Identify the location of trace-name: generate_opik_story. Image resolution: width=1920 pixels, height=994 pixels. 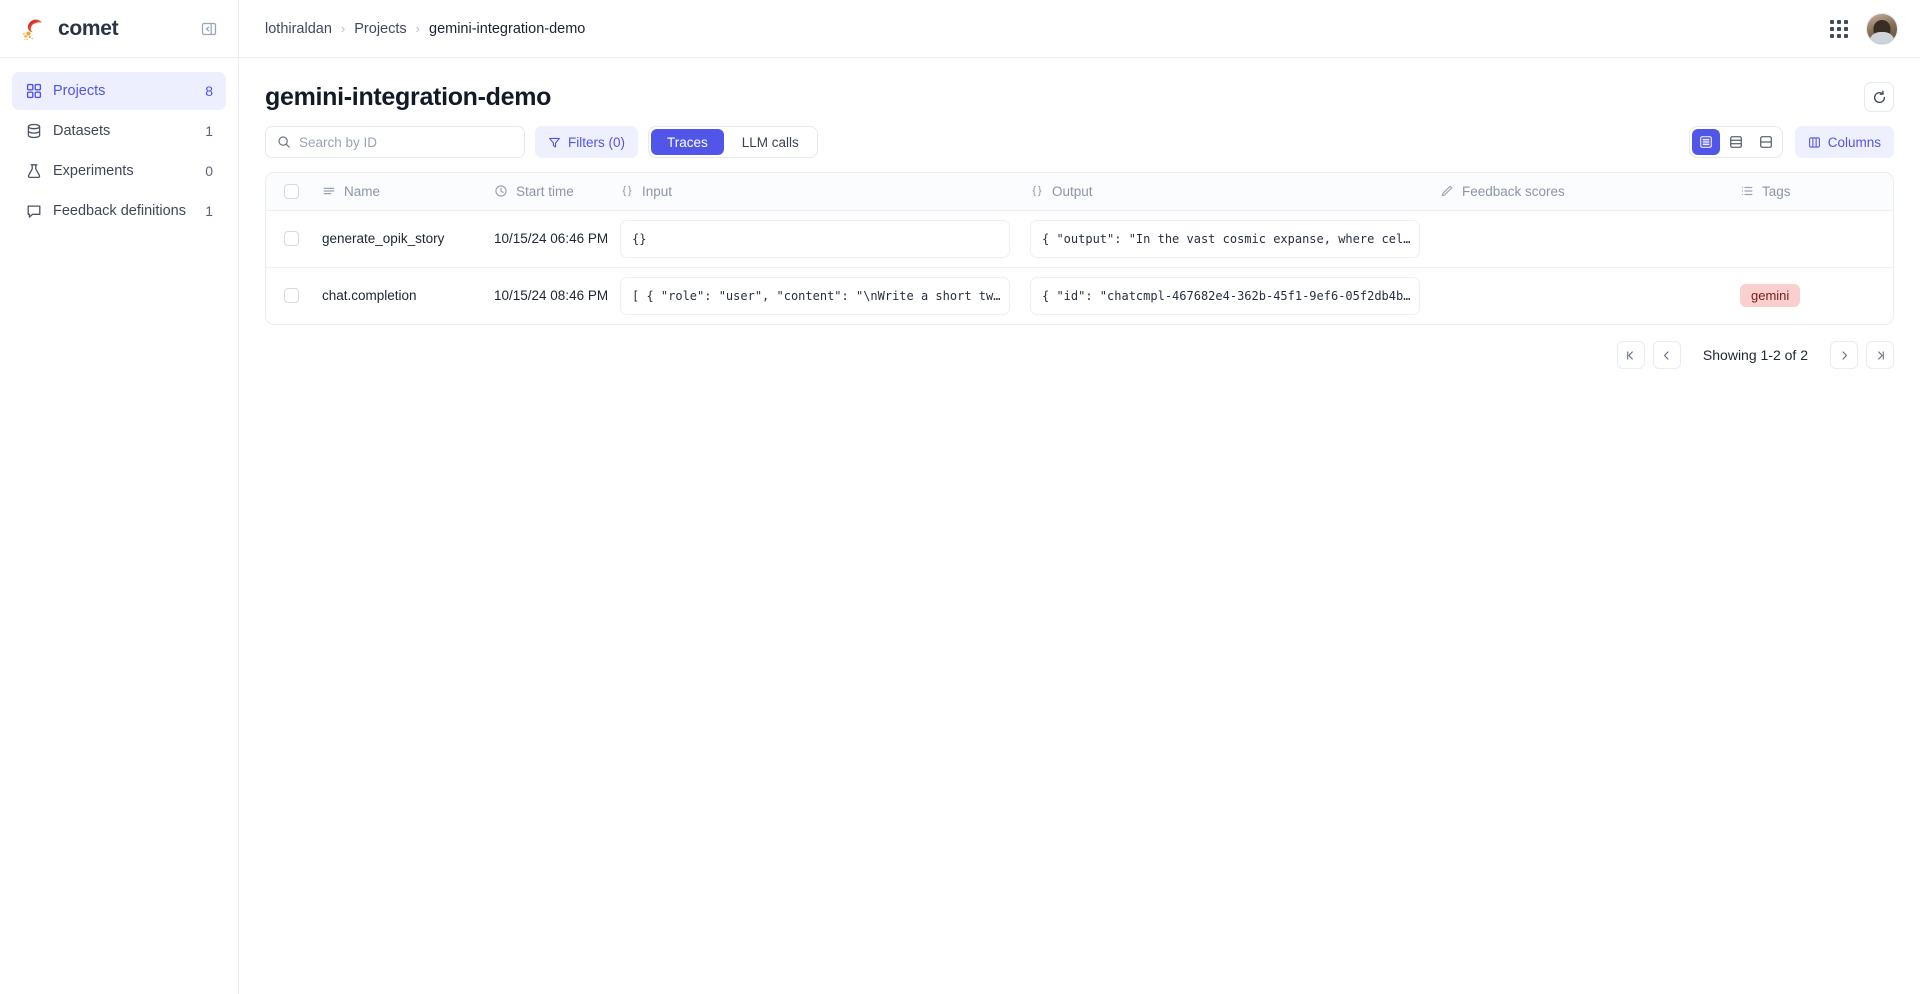
(398, 238).